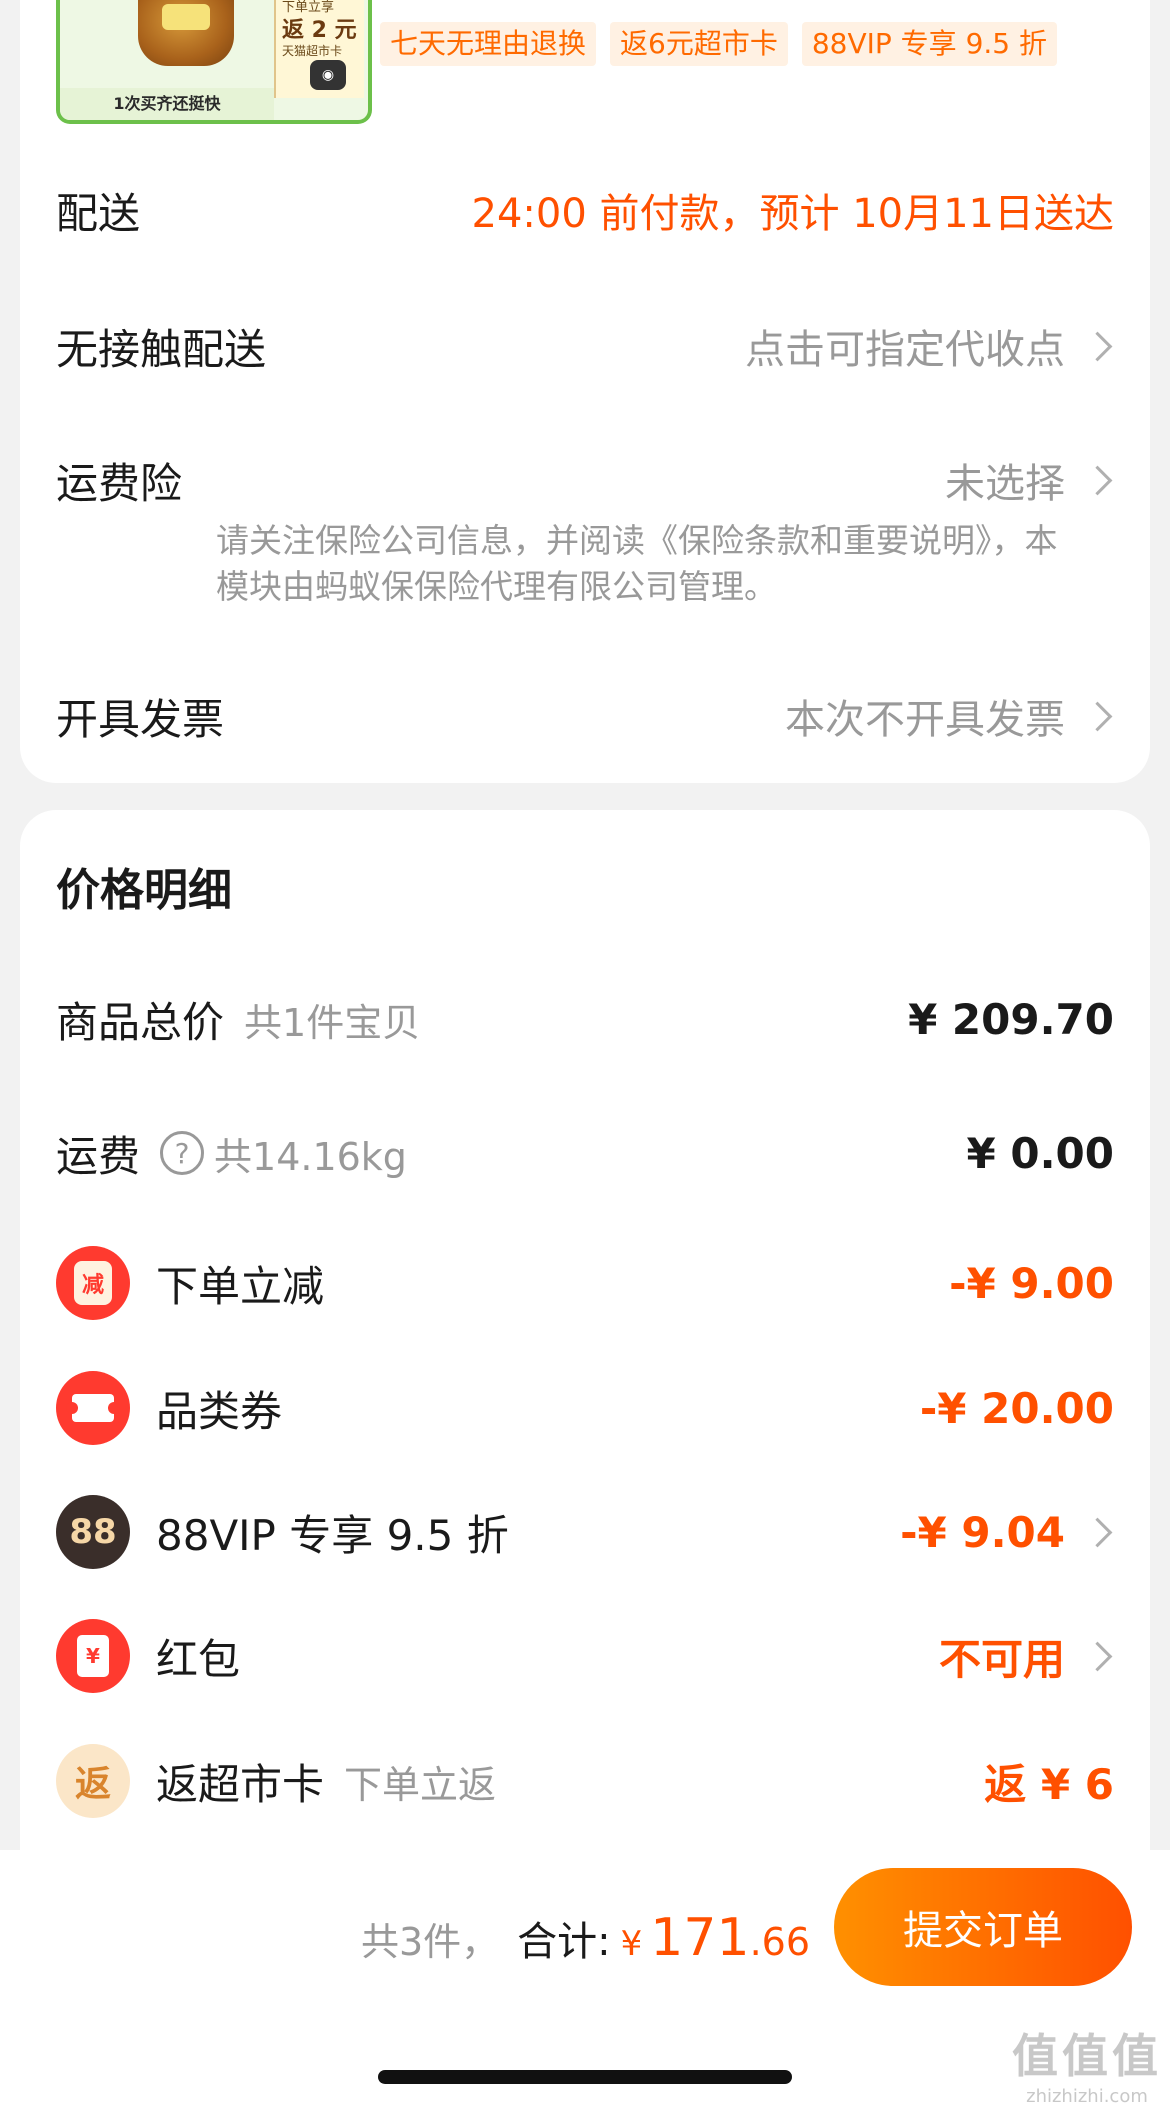 This screenshot has height=2110, width=1170. What do you see at coordinates (161, 349) in the screenshot?
I see `contactless-label: 无接触配送` at bounding box center [161, 349].